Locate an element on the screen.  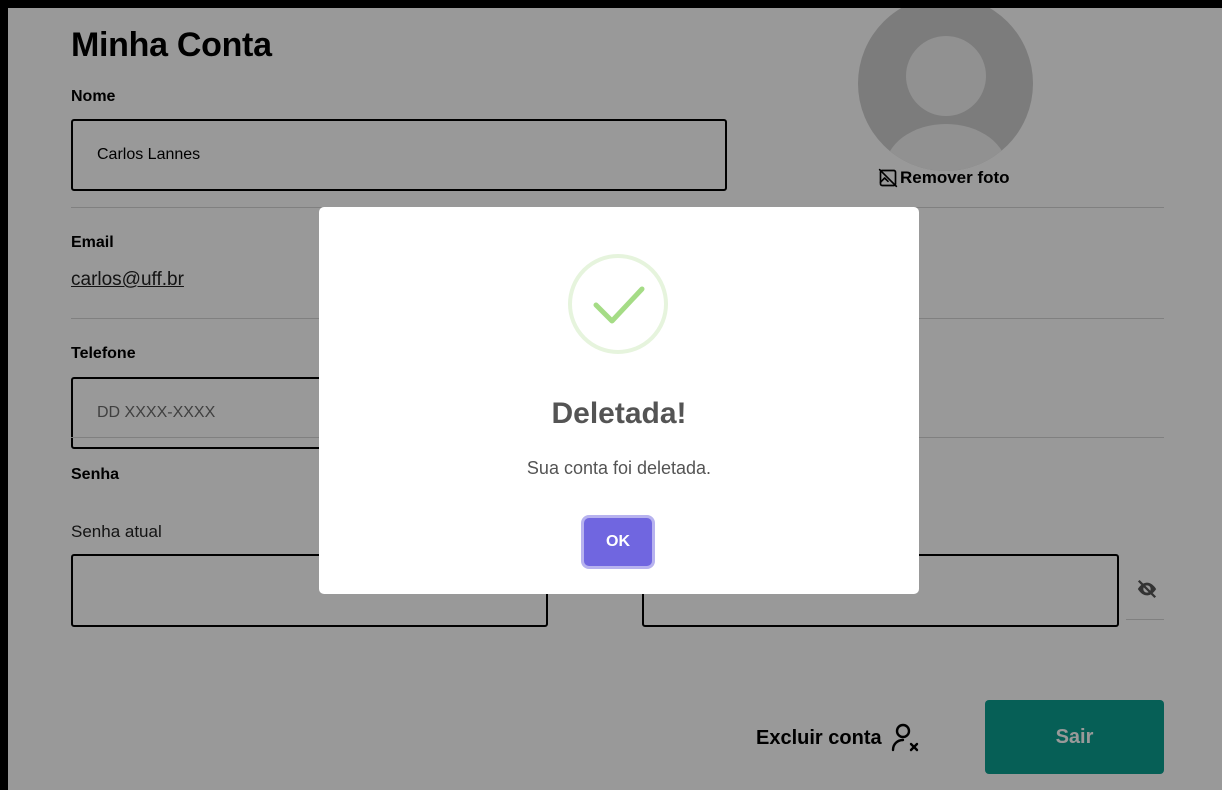
dialog-message: Sua conta foi deletada. is located at coordinates (619, 468).